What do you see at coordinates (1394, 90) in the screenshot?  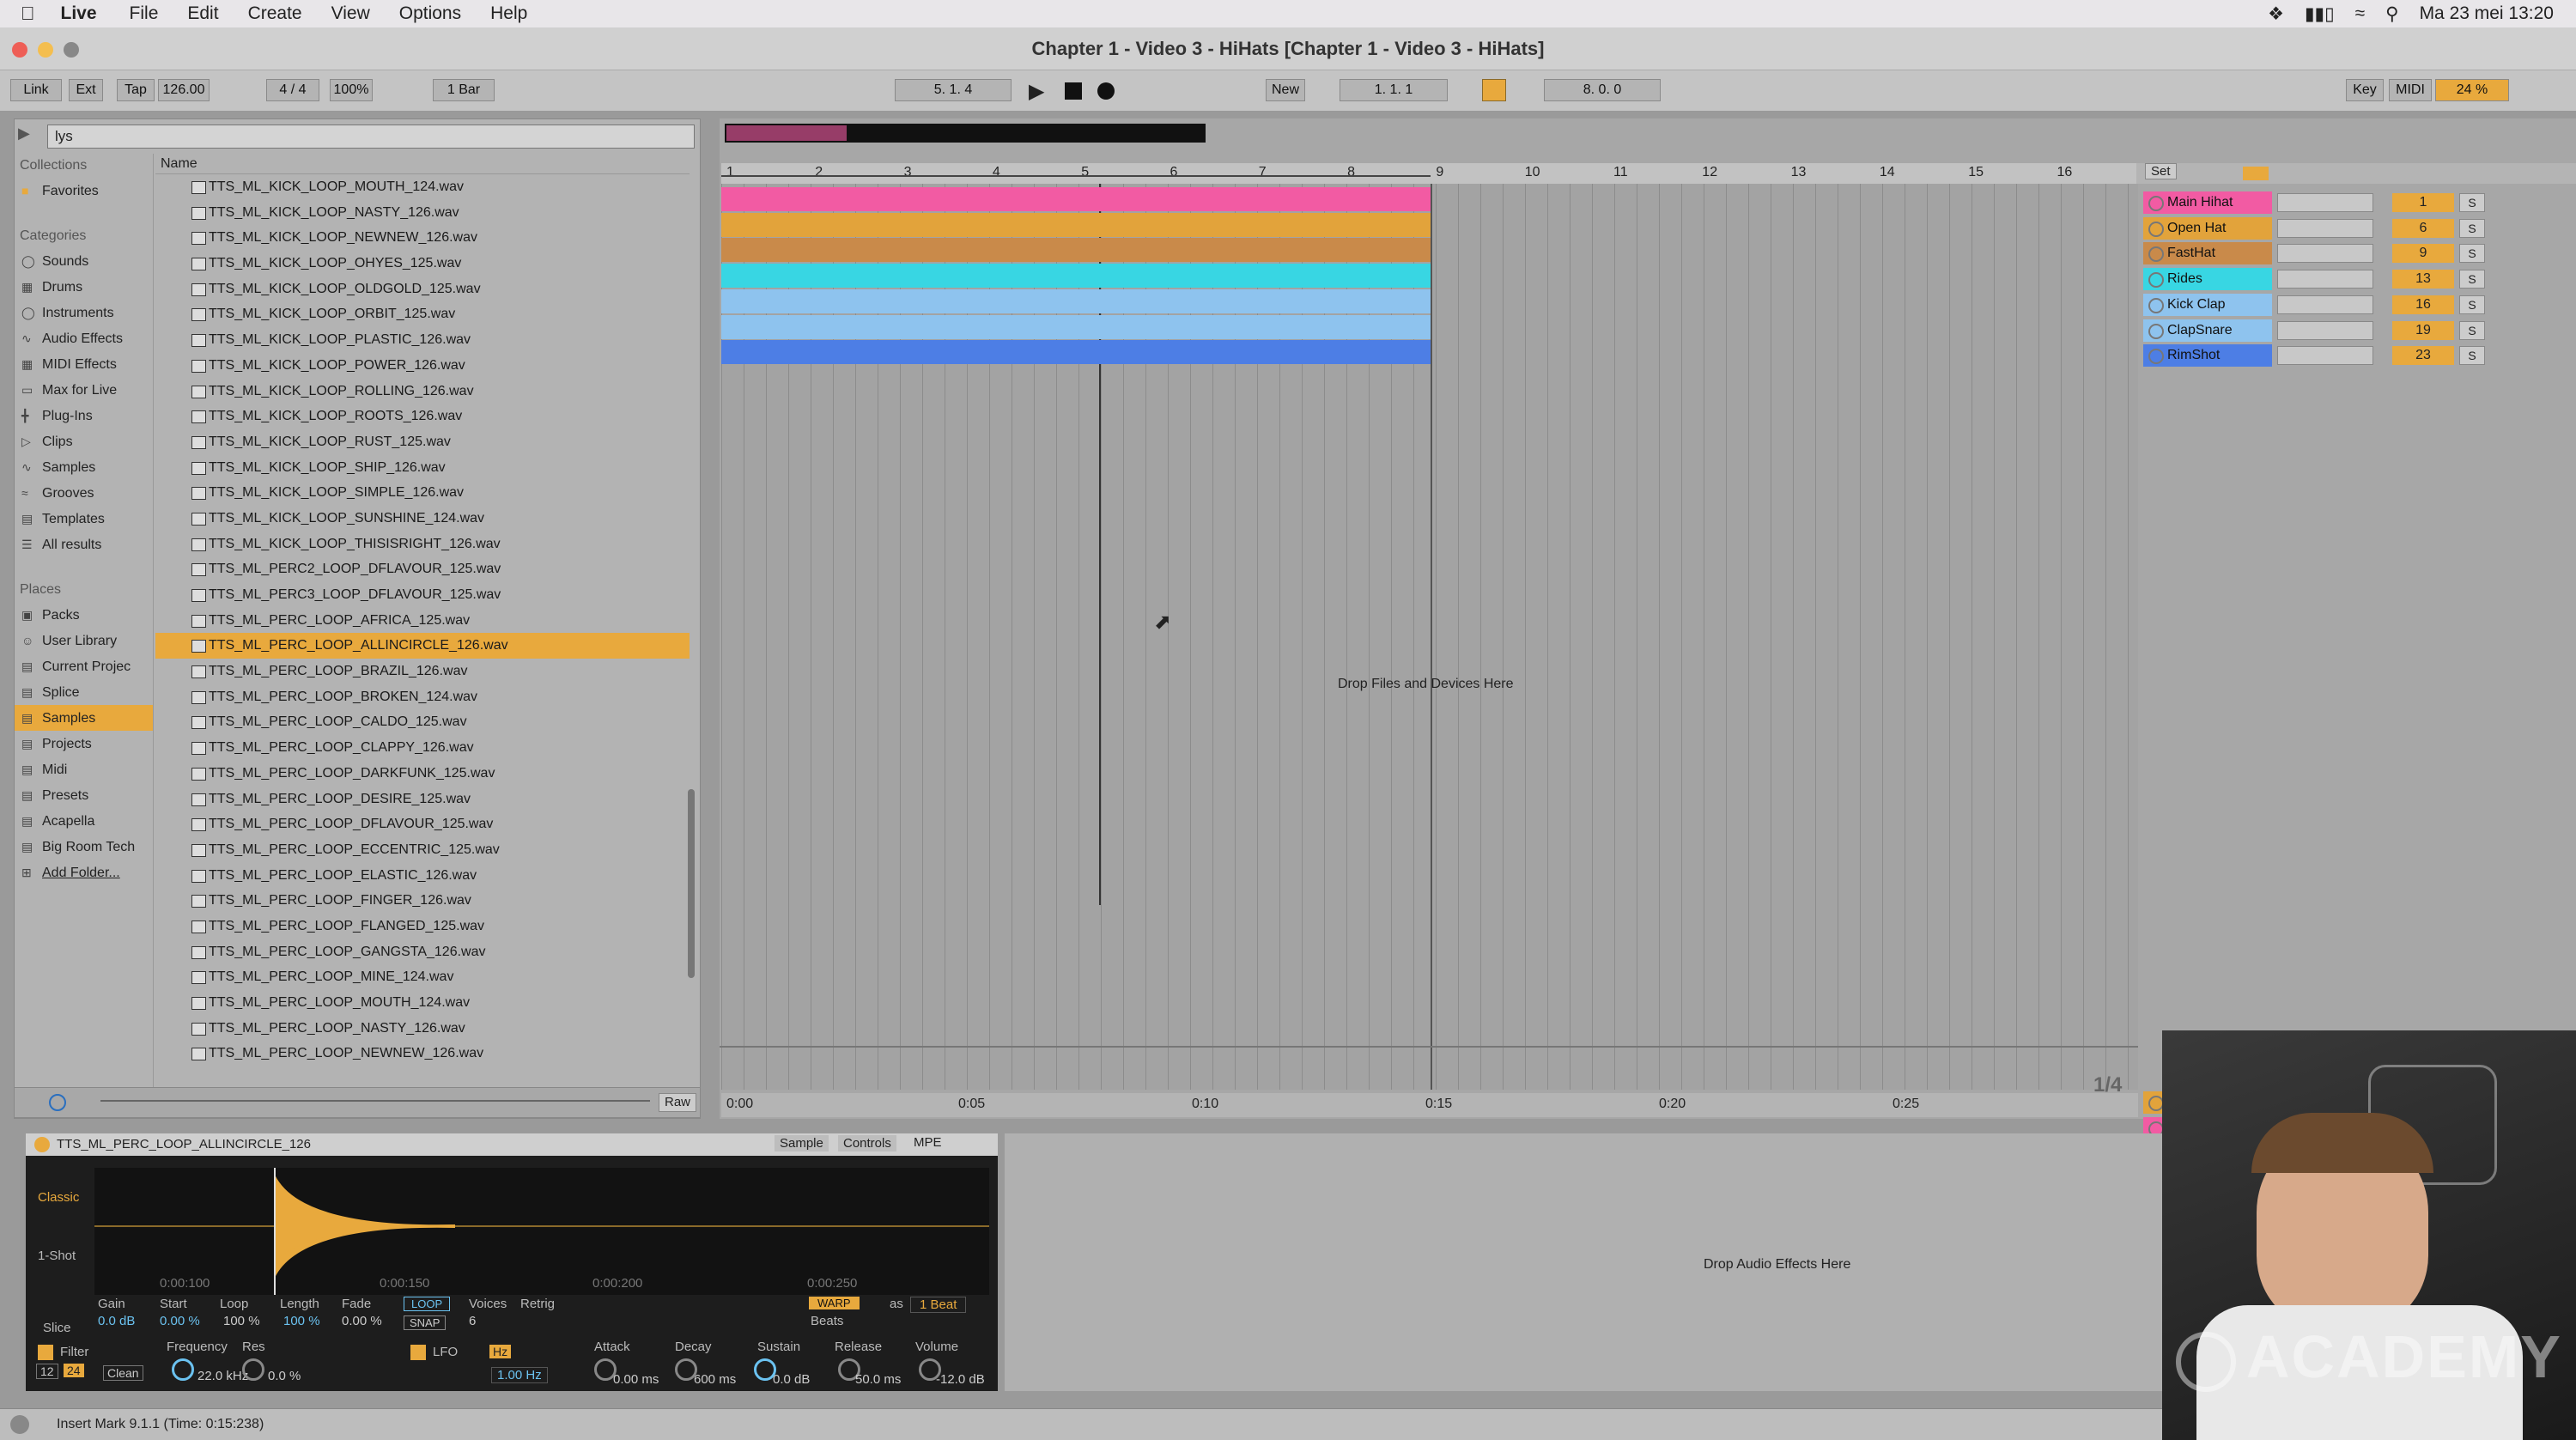 I see `loop-start-field: 1. 1. 1` at bounding box center [1394, 90].